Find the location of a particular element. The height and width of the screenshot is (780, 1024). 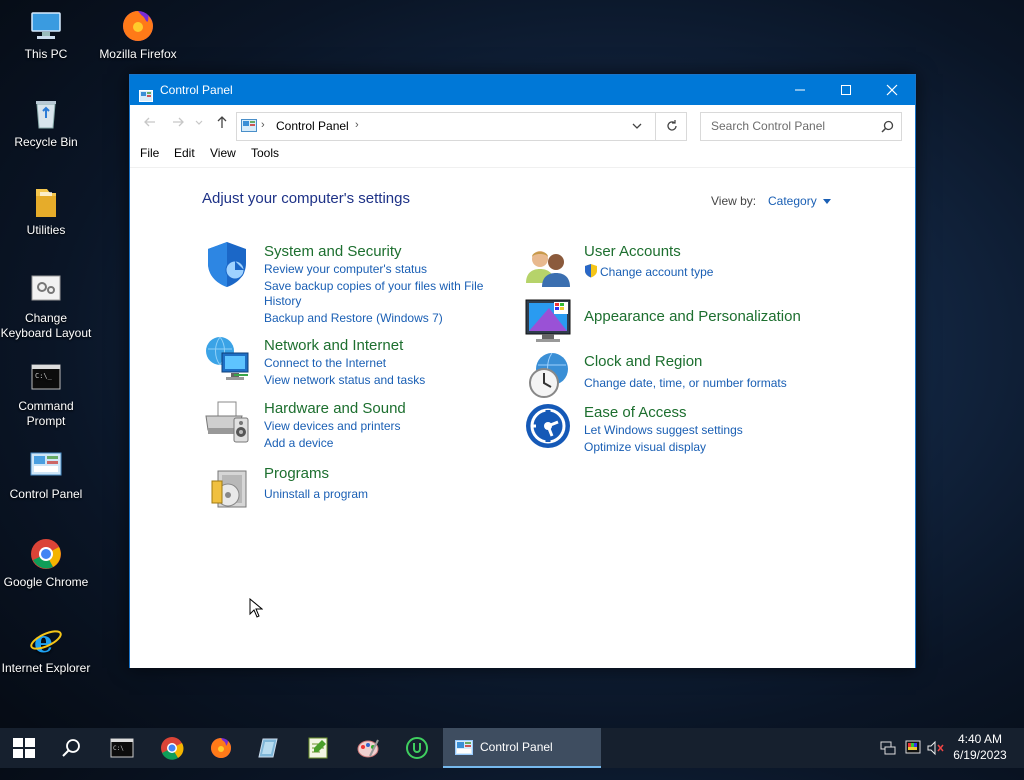

desktop-icon-utilities: Utilities is located at coordinates (46, 211).